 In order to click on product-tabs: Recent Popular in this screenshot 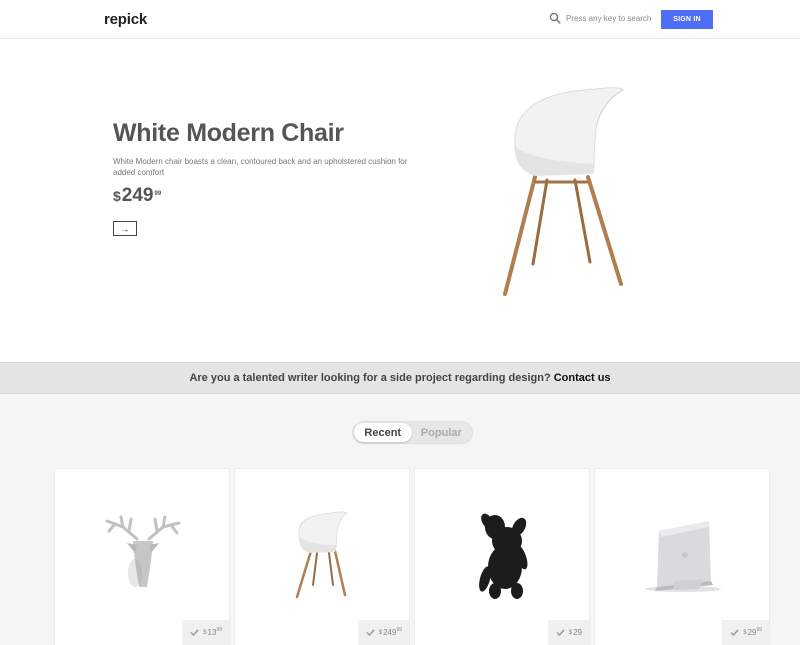, I will do `click(412, 432)`.